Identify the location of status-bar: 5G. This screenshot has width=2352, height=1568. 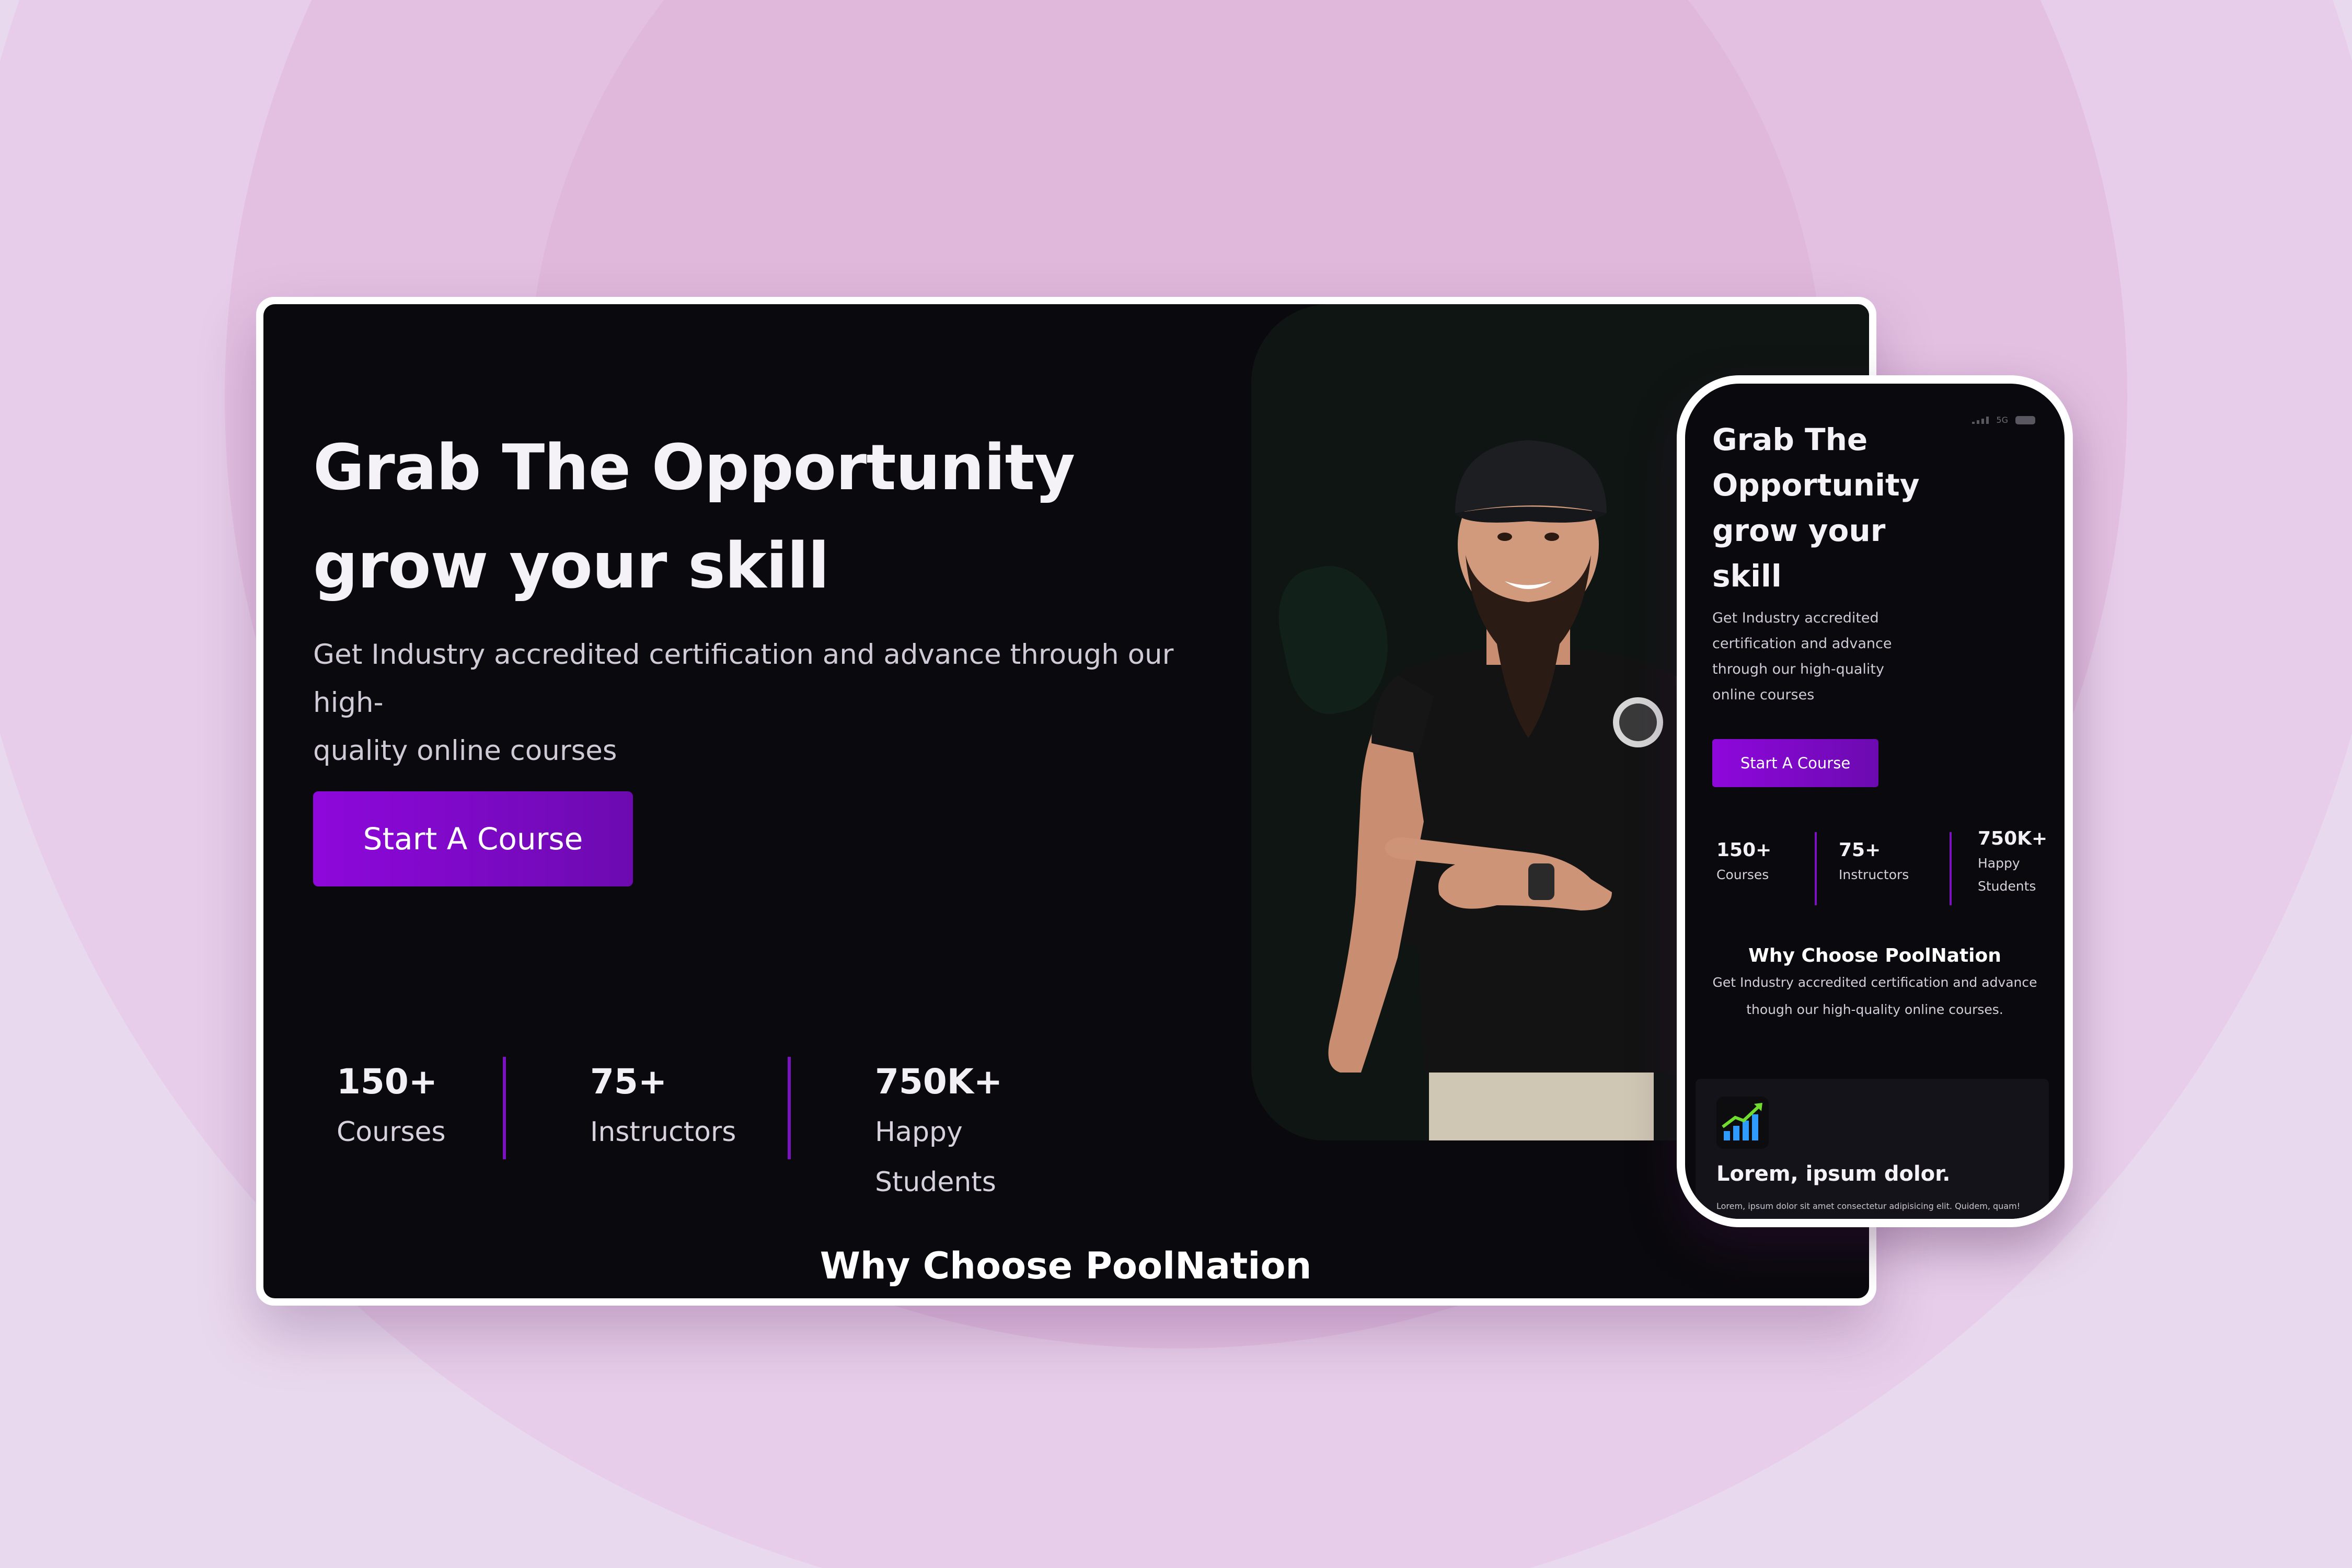
(2003, 420).